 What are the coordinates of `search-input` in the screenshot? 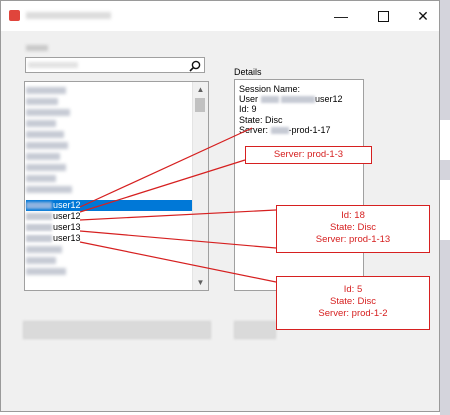 It's located at (115, 65).